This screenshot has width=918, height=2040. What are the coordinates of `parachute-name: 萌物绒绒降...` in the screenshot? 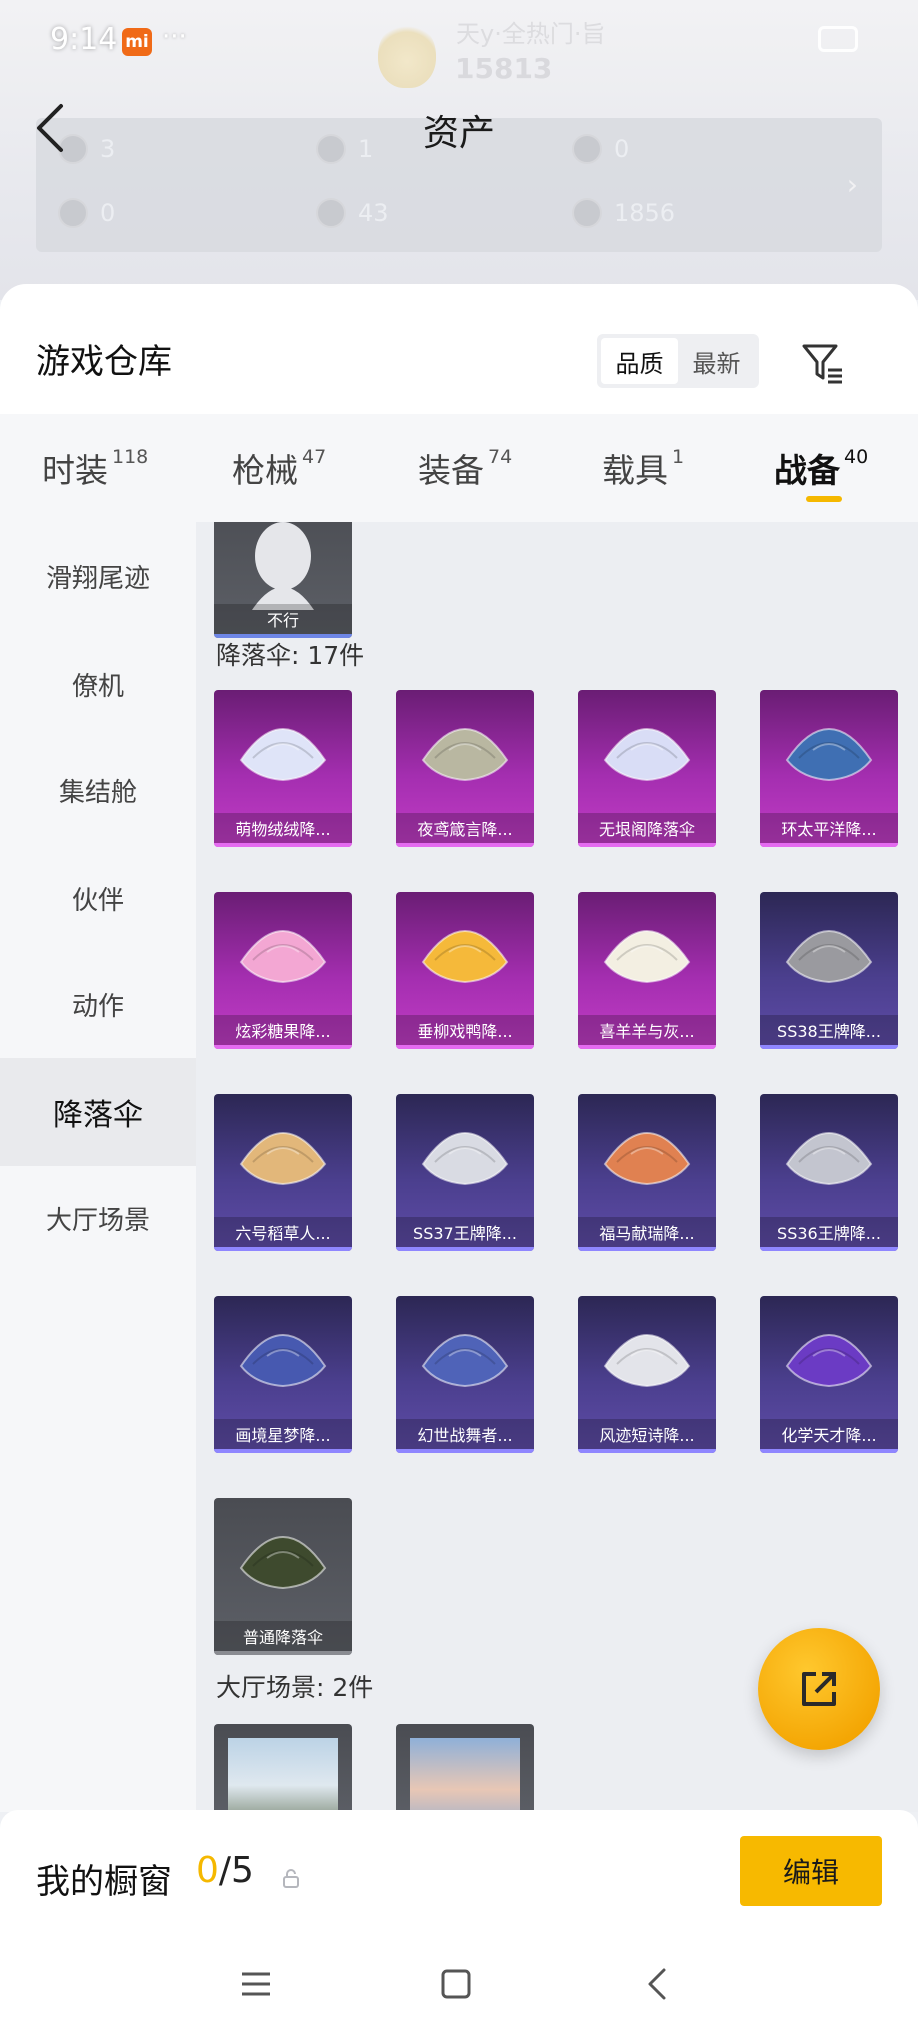 It's located at (283, 828).